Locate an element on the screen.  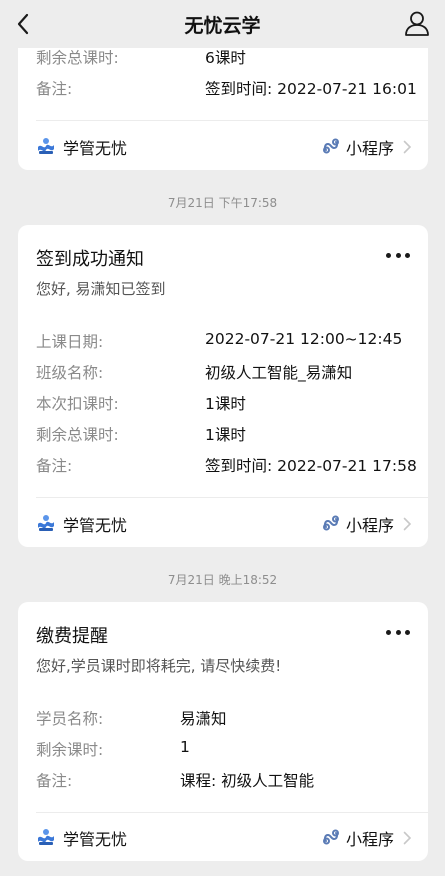
card3-row-student-name: 学员名称: 易潇知 is located at coordinates (225, 718).